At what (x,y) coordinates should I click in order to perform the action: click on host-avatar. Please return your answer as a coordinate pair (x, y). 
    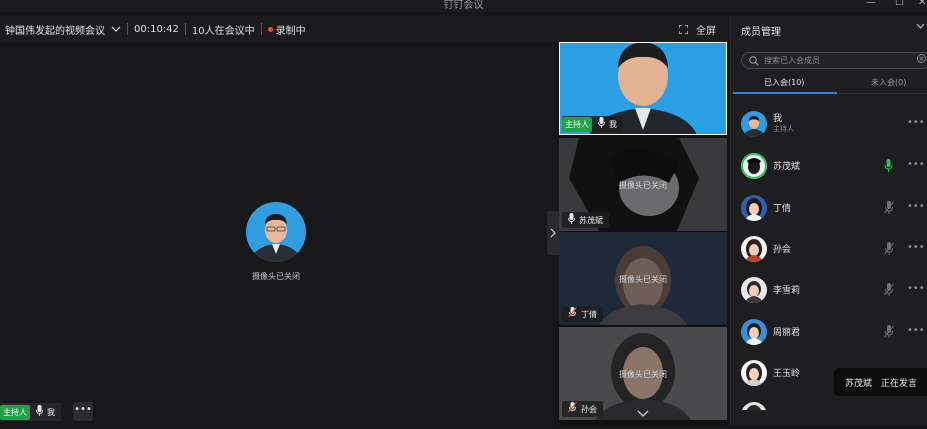
    Looking at the image, I should click on (276, 232).